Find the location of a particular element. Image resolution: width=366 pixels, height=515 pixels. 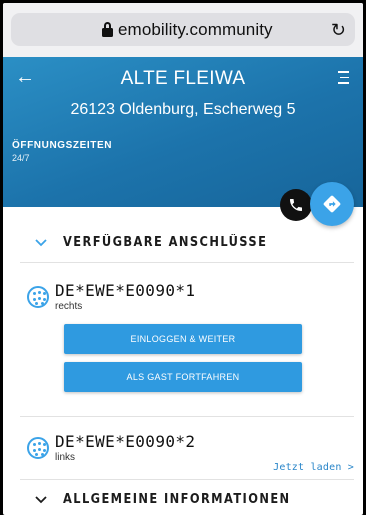

address-bar: emobility.community ↻ is located at coordinates (183, 29).